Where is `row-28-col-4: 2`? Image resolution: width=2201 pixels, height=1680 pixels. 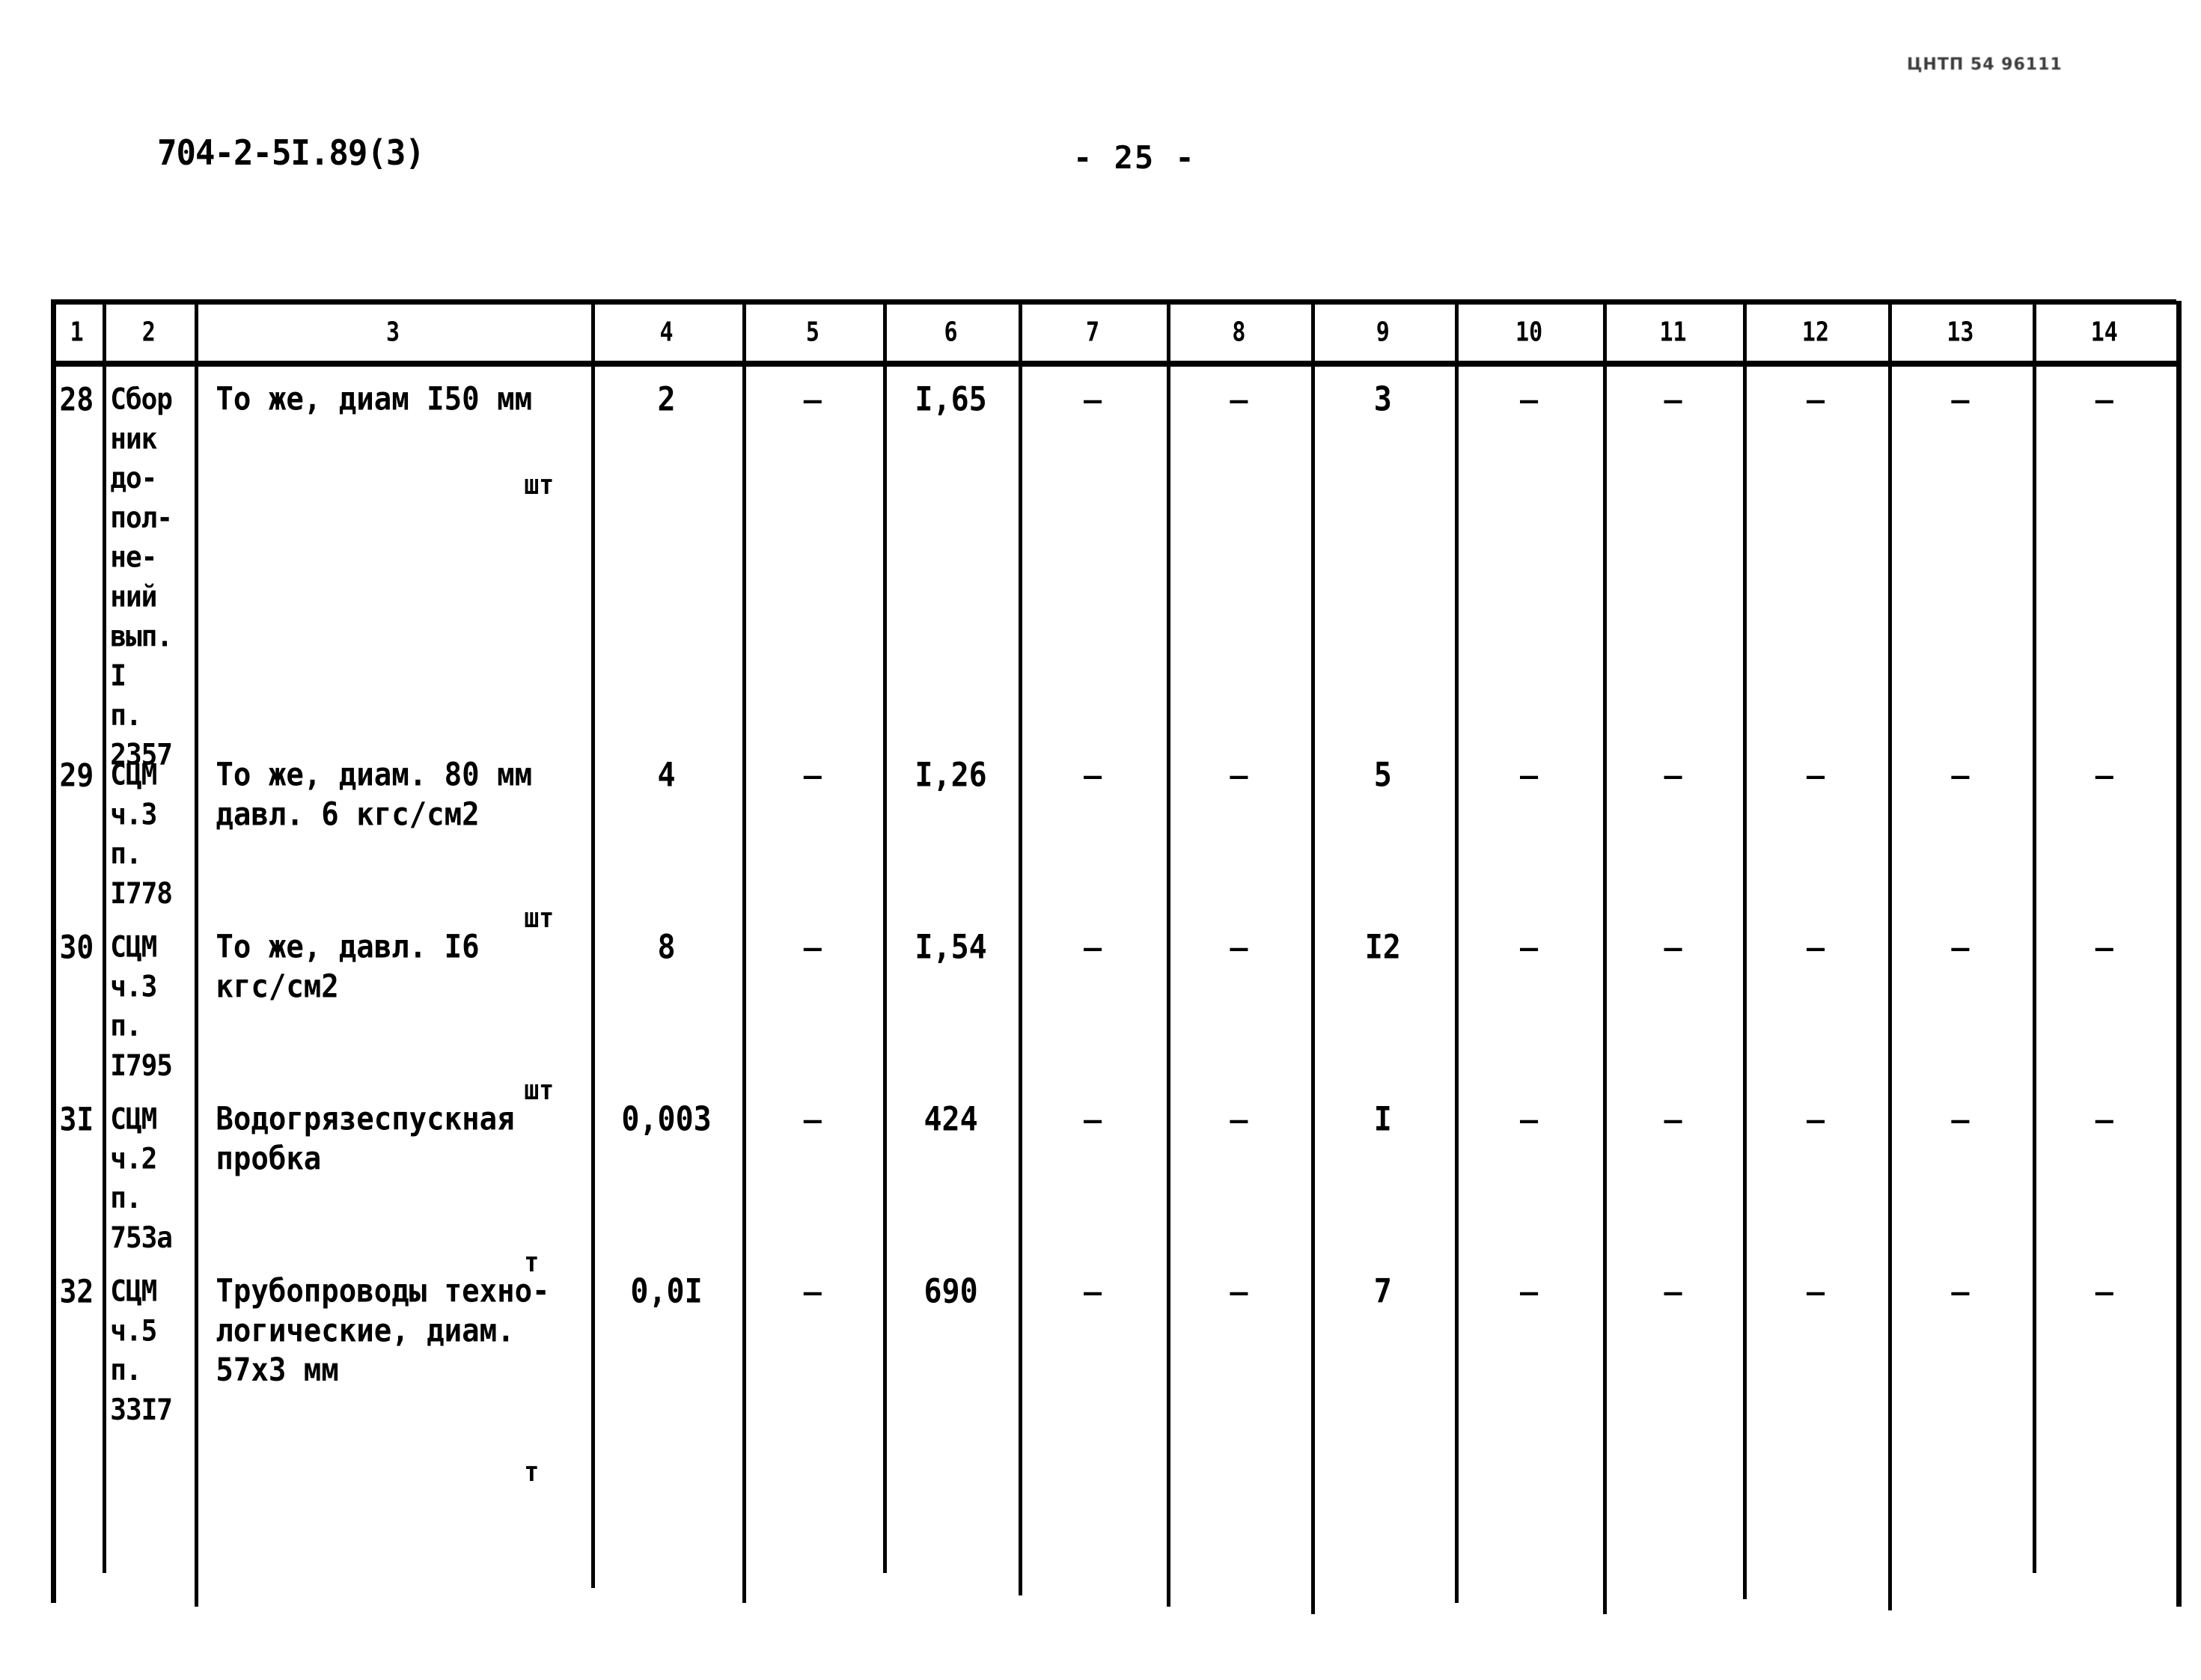 row-28-col-4: 2 is located at coordinates (667, 399).